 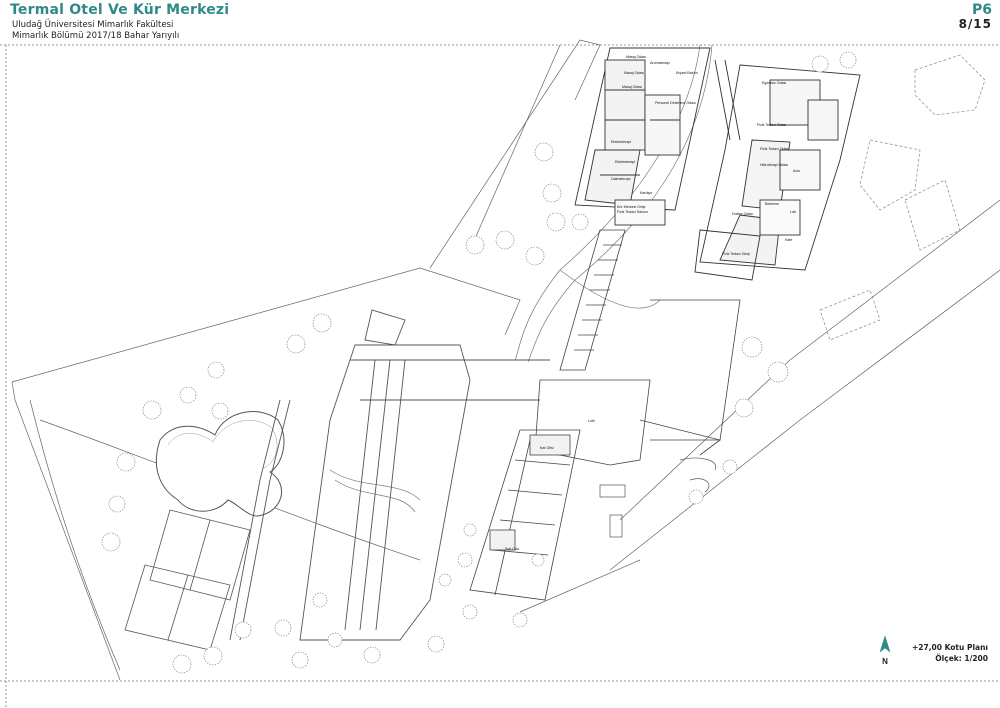 I want to click on plan-caption: +27,00 Kotu Planı Ölçek: 1/200, so click(x=950, y=653).